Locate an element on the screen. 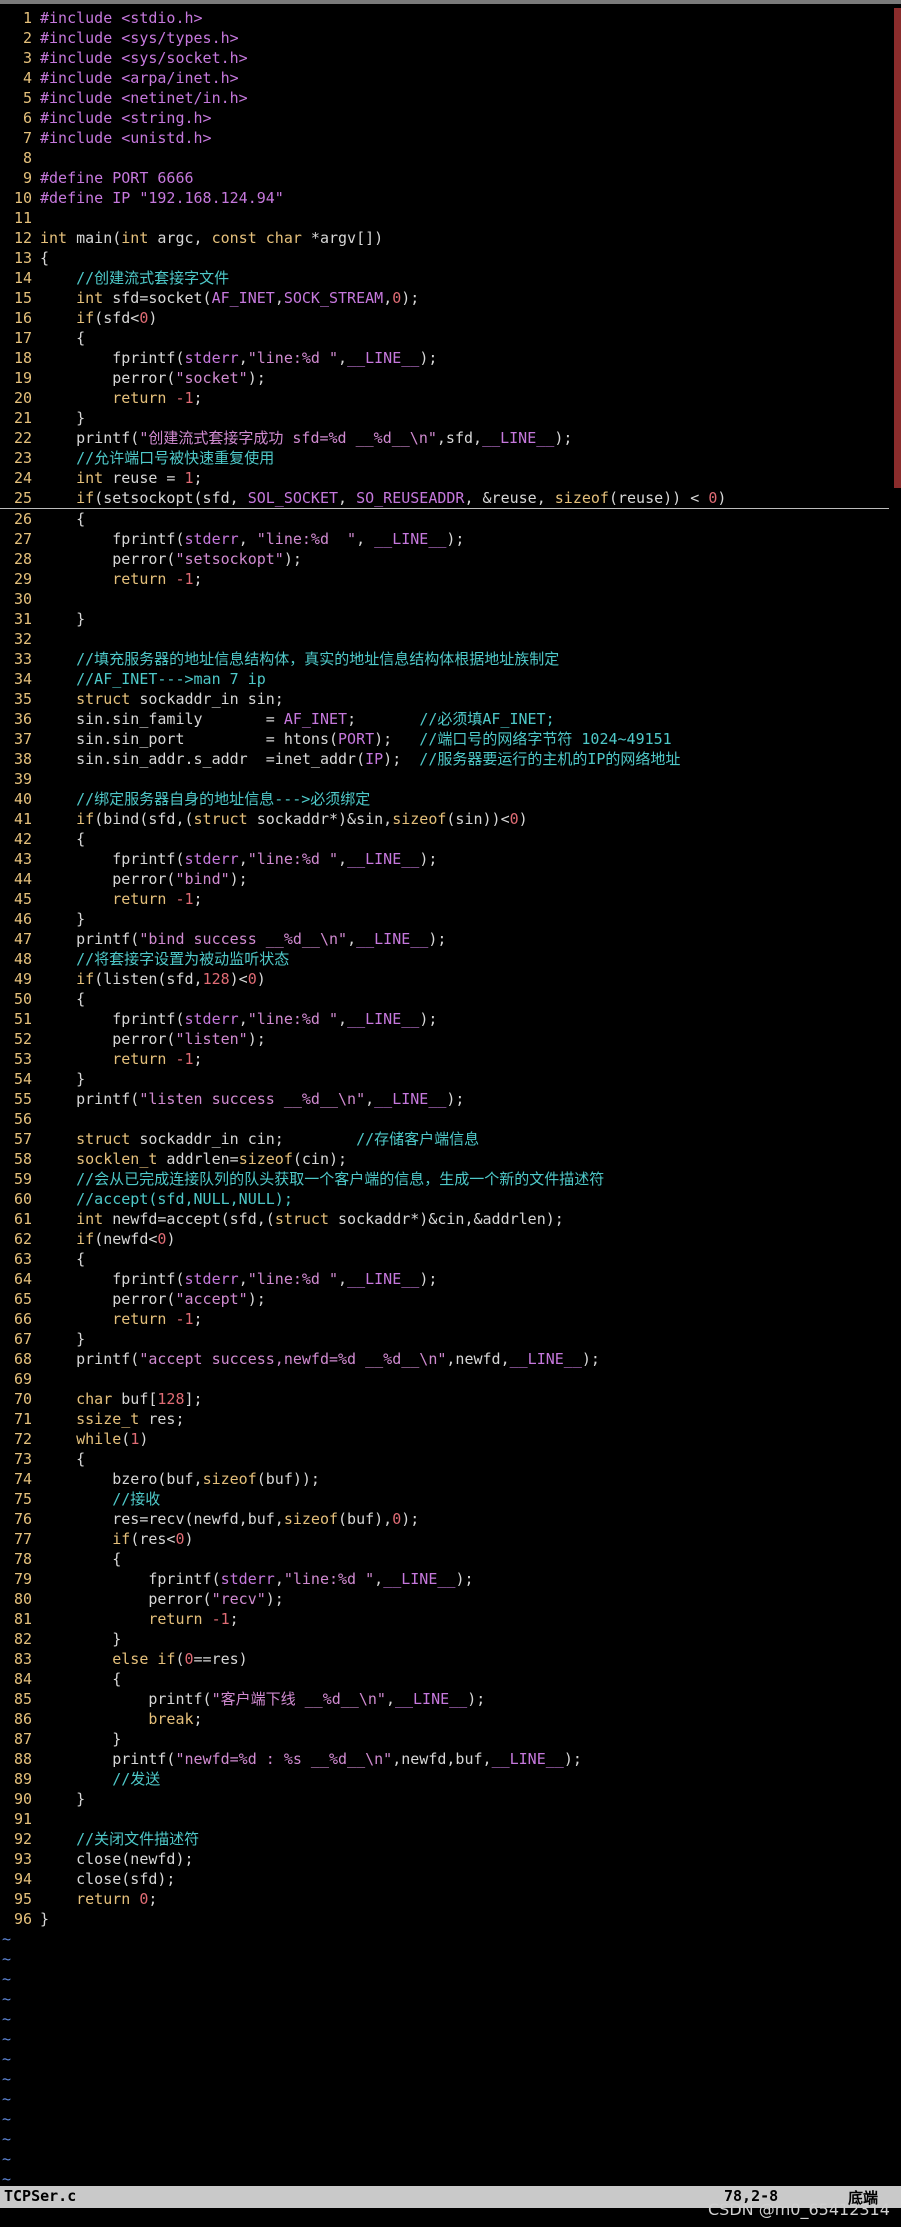 The width and height of the screenshot is (901, 2227). code-line: 75 //接收 is located at coordinates (444, 1499).